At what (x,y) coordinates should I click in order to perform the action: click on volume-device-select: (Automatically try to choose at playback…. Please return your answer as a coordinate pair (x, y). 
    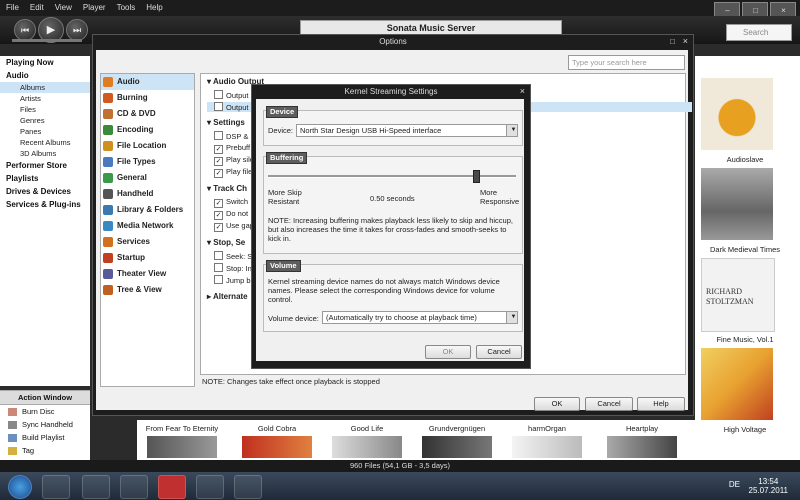
    Looking at the image, I should click on (420, 317).